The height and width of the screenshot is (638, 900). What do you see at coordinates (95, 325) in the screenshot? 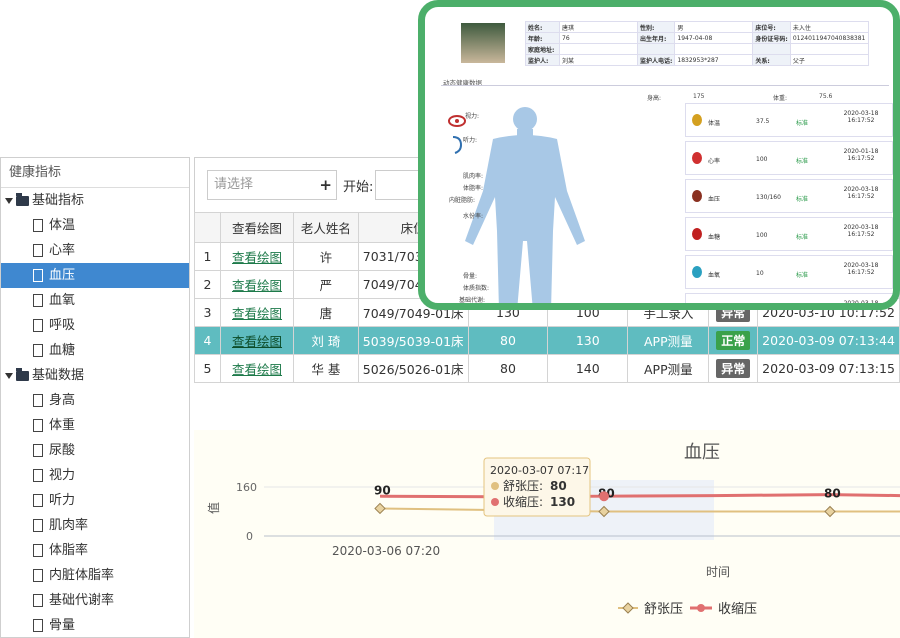
I see `tree-item-respiration: 呼吸` at bounding box center [95, 325].